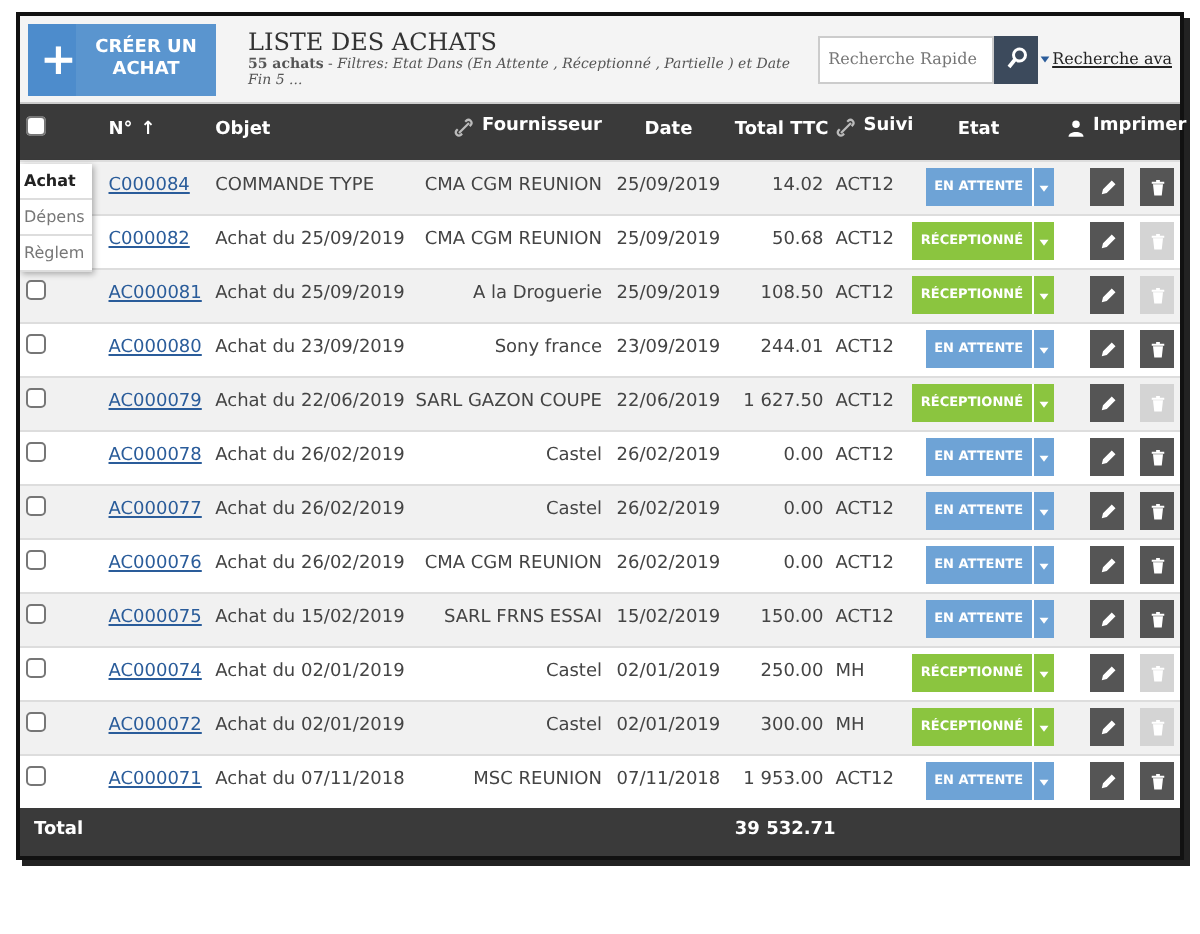 This screenshot has width=1200, height=934. What do you see at coordinates (1112, 59) in the screenshot?
I see `advanced-search-link: Recherche ava` at bounding box center [1112, 59].